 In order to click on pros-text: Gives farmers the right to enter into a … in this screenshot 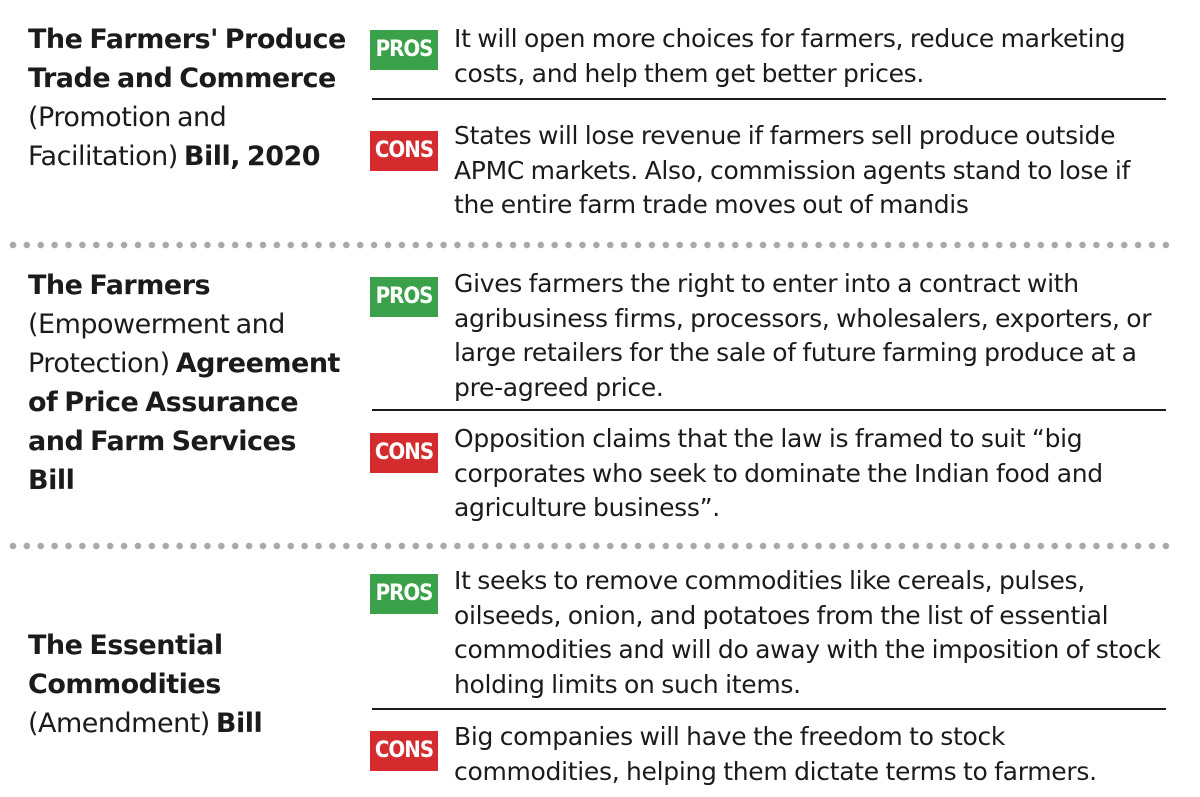, I will do `click(803, 335)`.